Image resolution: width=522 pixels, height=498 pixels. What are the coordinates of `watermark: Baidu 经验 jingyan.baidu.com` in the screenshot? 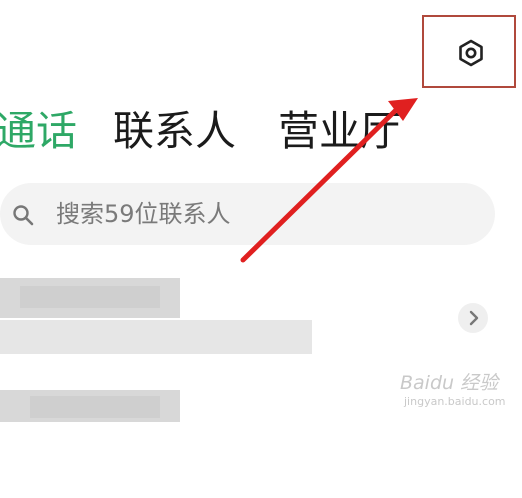 It's located at (457, 391).